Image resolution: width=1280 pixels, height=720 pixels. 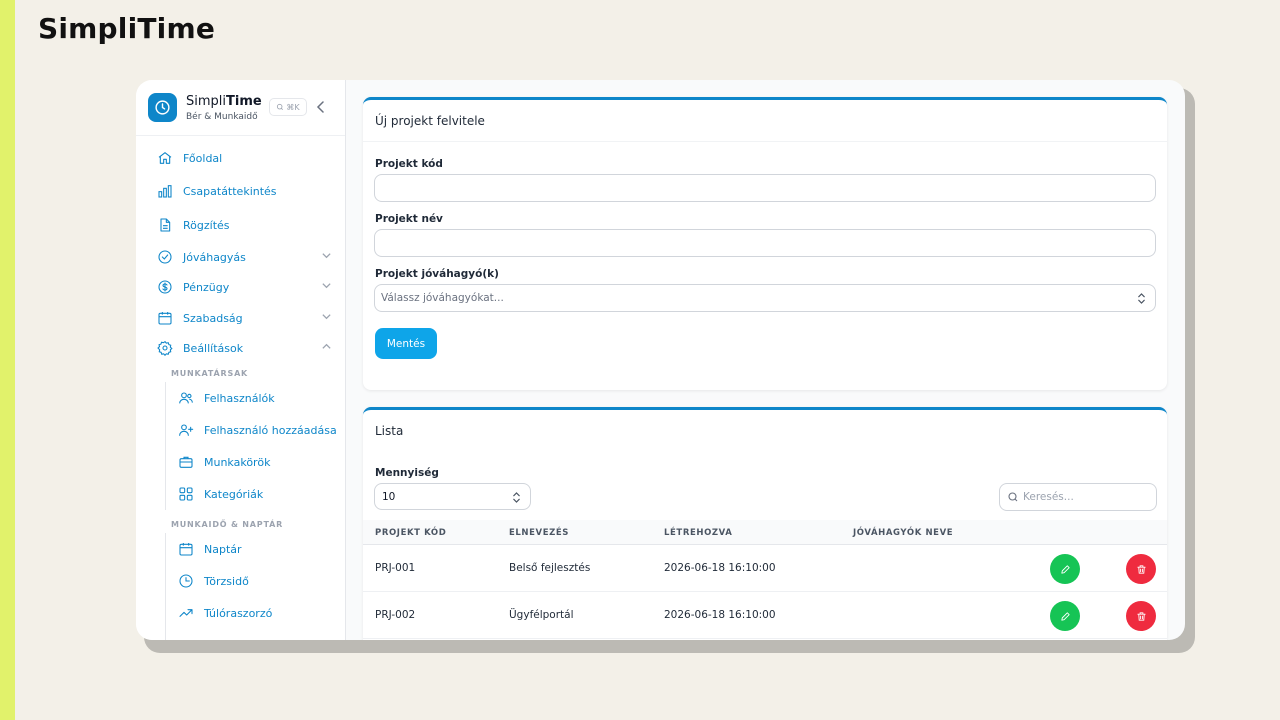 What do you see at coordinates (162, 107) in the screenshot?
I see `clock-logo-icon` at bounding box center [162, 107].